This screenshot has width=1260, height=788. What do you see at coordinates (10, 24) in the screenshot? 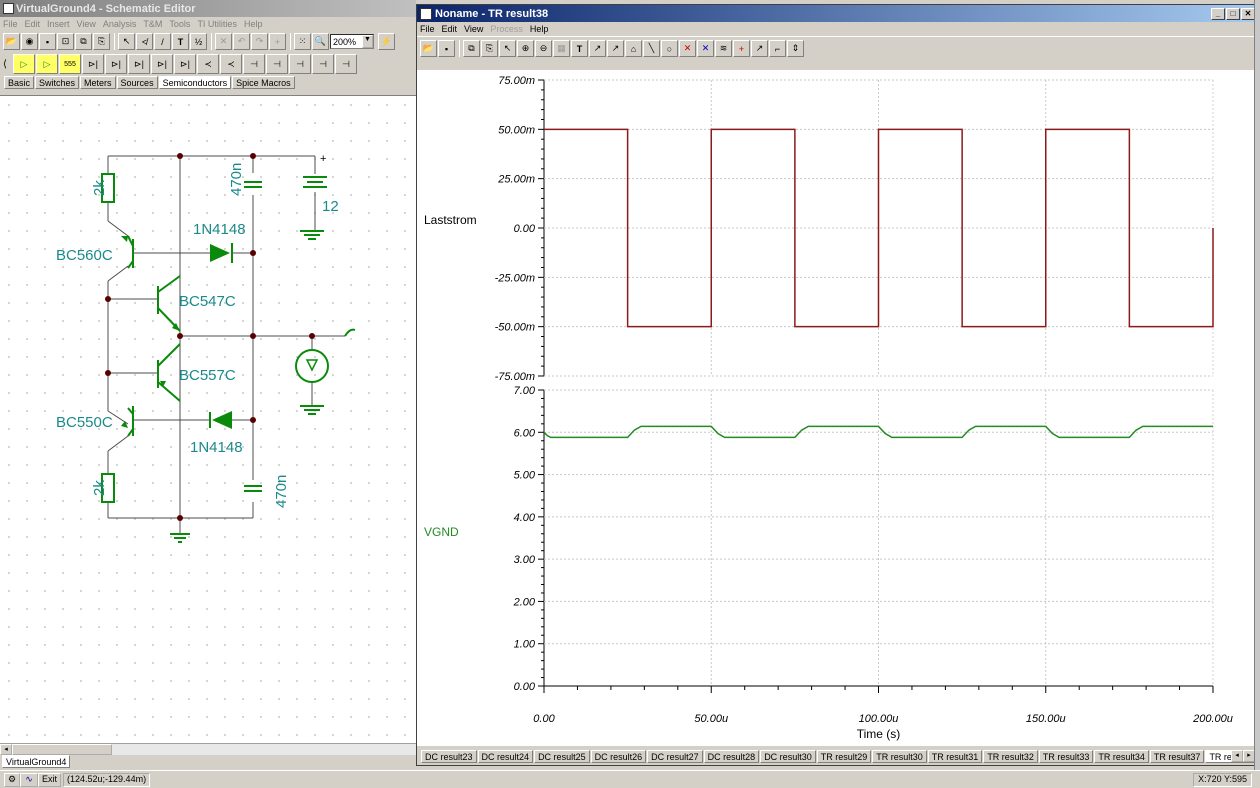
I see `menu-file: File` at bounding box center [10, 24].